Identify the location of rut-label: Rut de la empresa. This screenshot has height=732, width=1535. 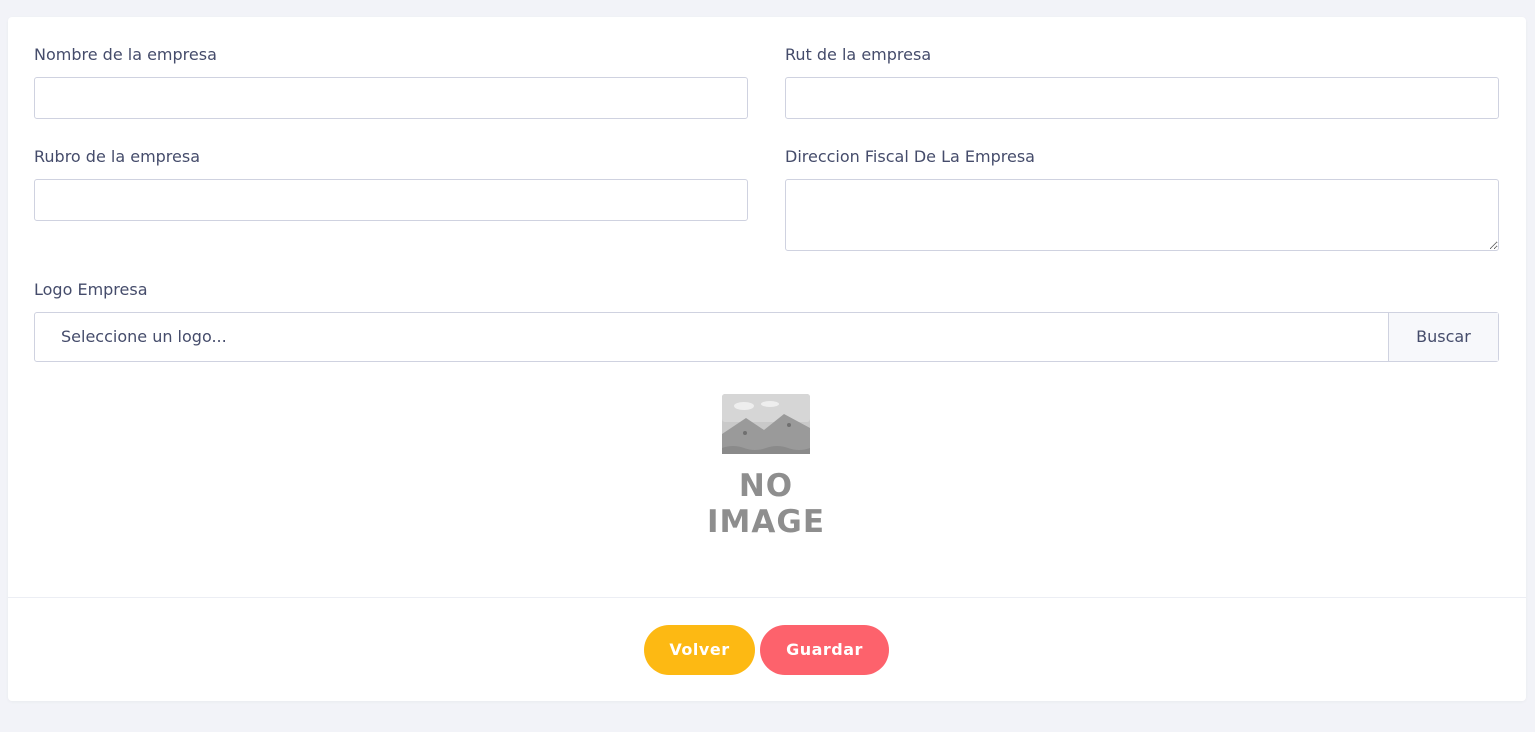
(858, 54).